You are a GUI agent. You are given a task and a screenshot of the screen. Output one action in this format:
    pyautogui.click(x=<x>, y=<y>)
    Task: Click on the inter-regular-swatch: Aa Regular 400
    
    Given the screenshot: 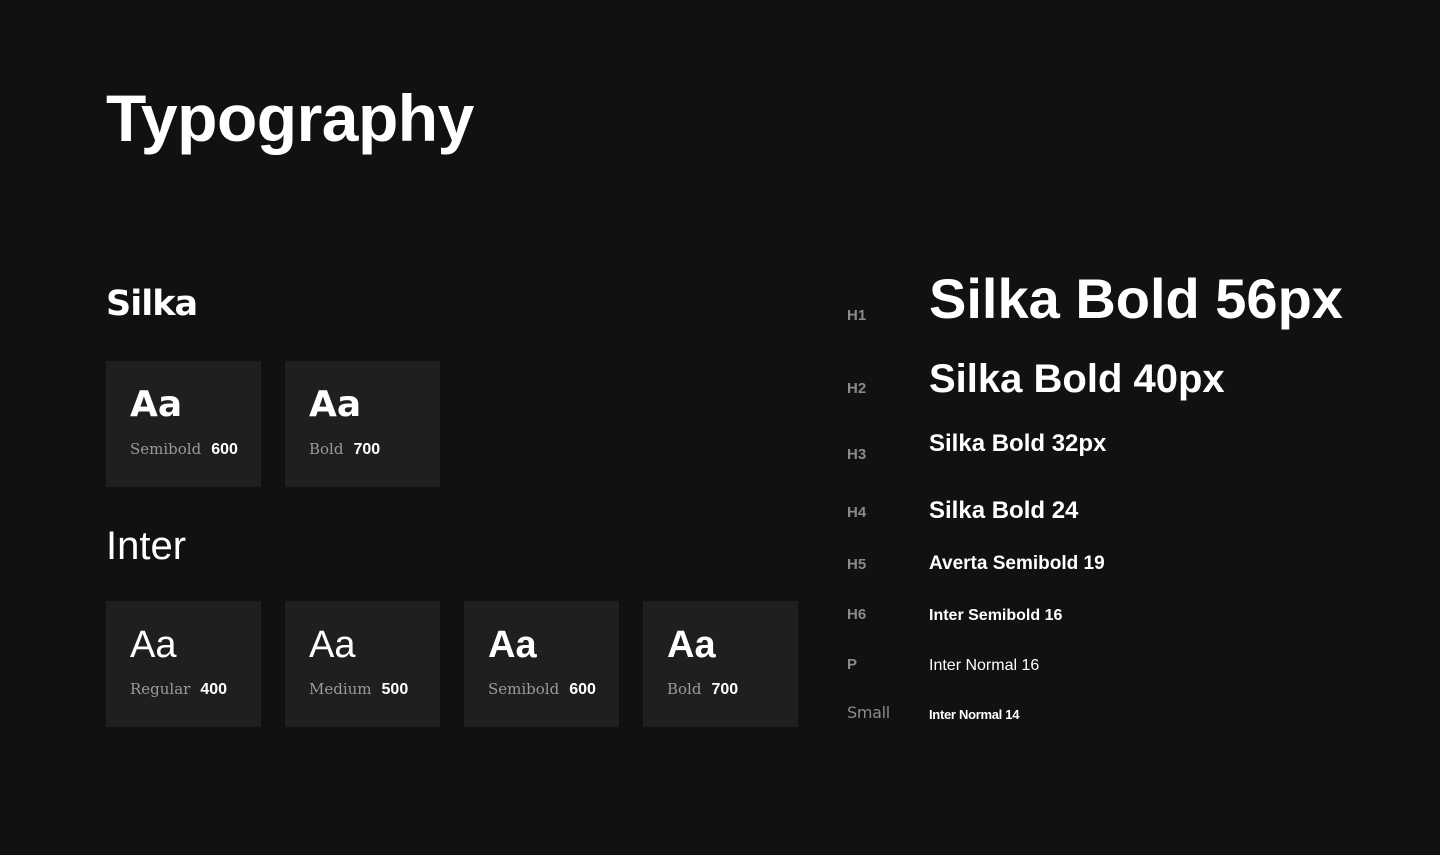 What is the action you would take?
    pyautogui.click(x=183, y=664)
    